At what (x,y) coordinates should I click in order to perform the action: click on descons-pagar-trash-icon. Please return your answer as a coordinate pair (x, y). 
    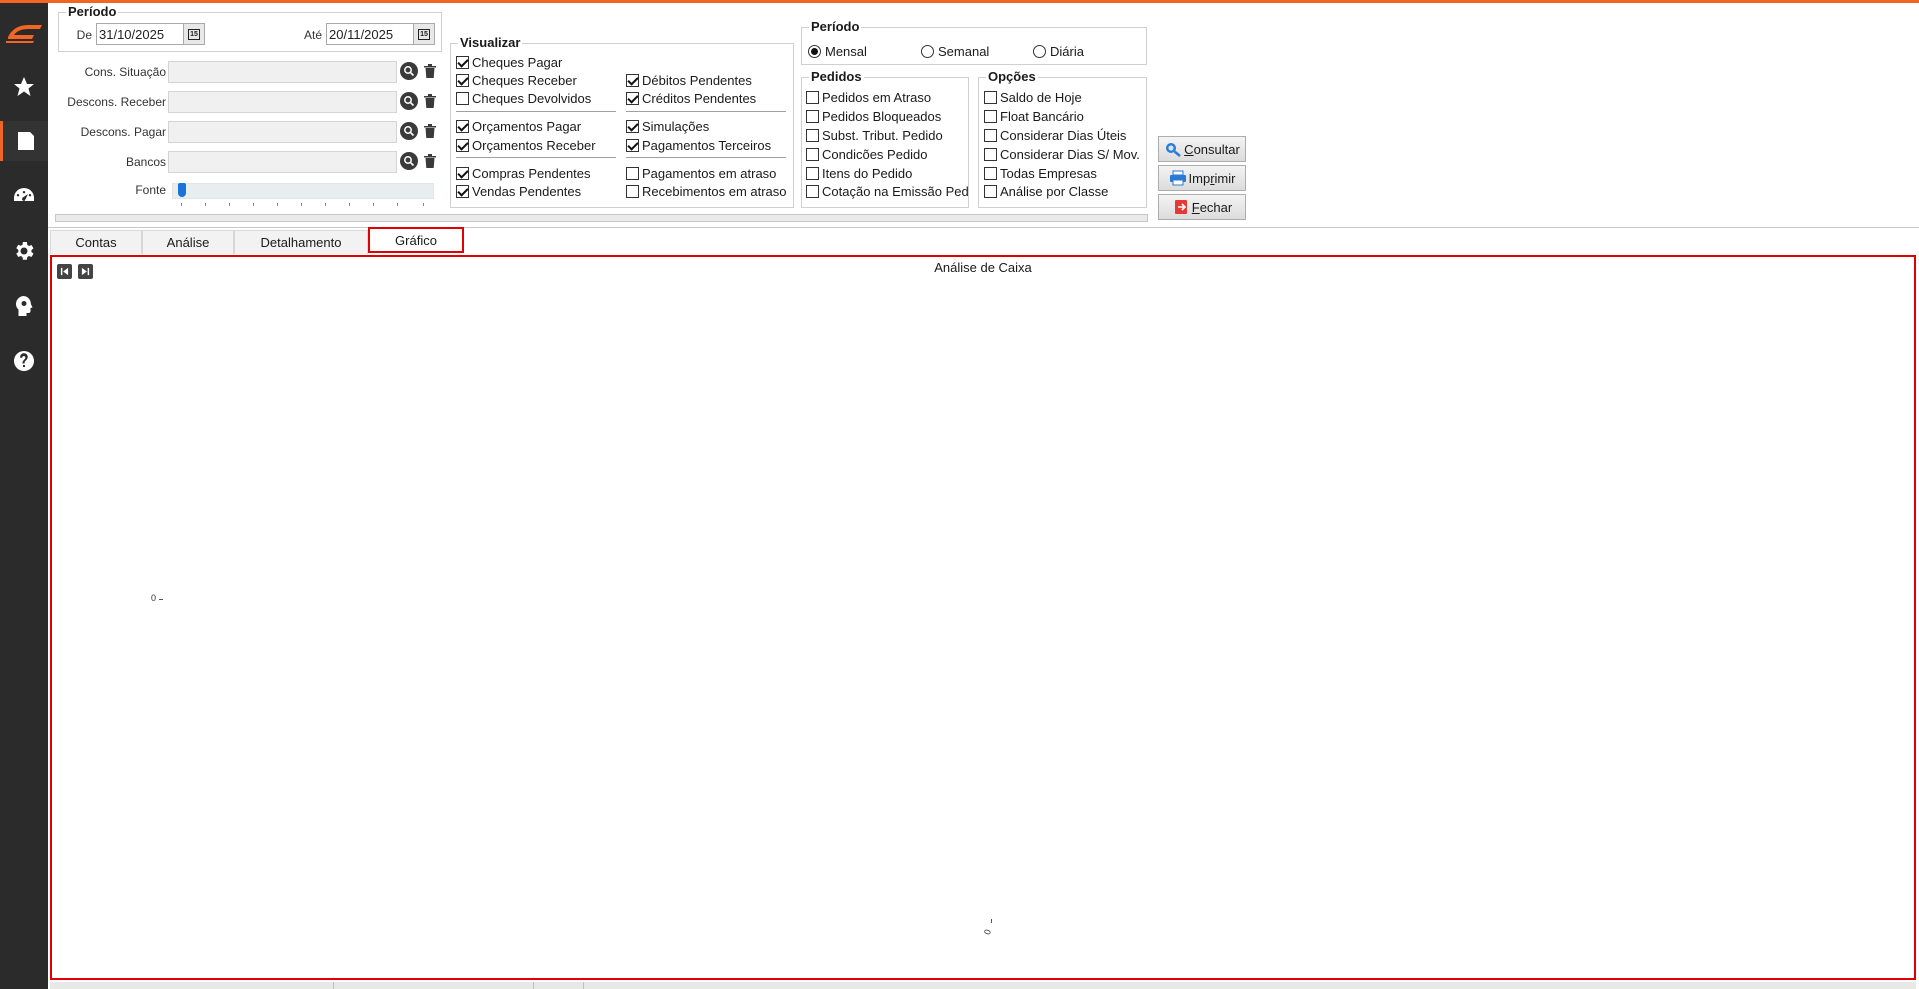
    Looking at the image, I should click on (430, 131).